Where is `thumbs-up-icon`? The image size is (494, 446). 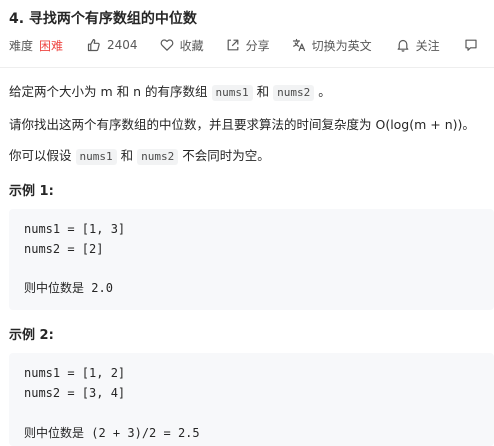
thumbs-up-icon is located at coordinates (94, 45).